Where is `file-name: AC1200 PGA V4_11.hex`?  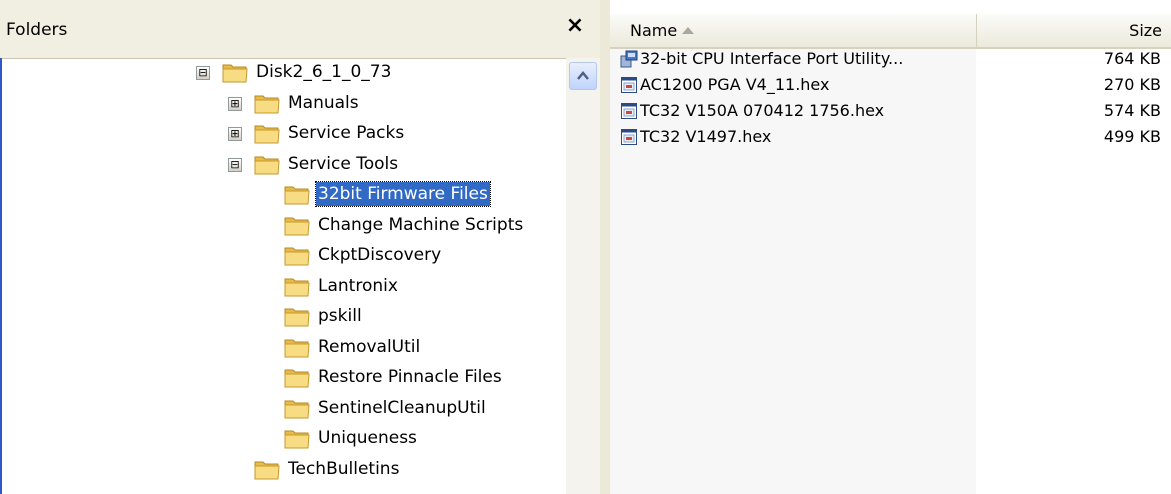
file-name: AC1200 PGA V4_11.hex is located at coordinates (734, 84).